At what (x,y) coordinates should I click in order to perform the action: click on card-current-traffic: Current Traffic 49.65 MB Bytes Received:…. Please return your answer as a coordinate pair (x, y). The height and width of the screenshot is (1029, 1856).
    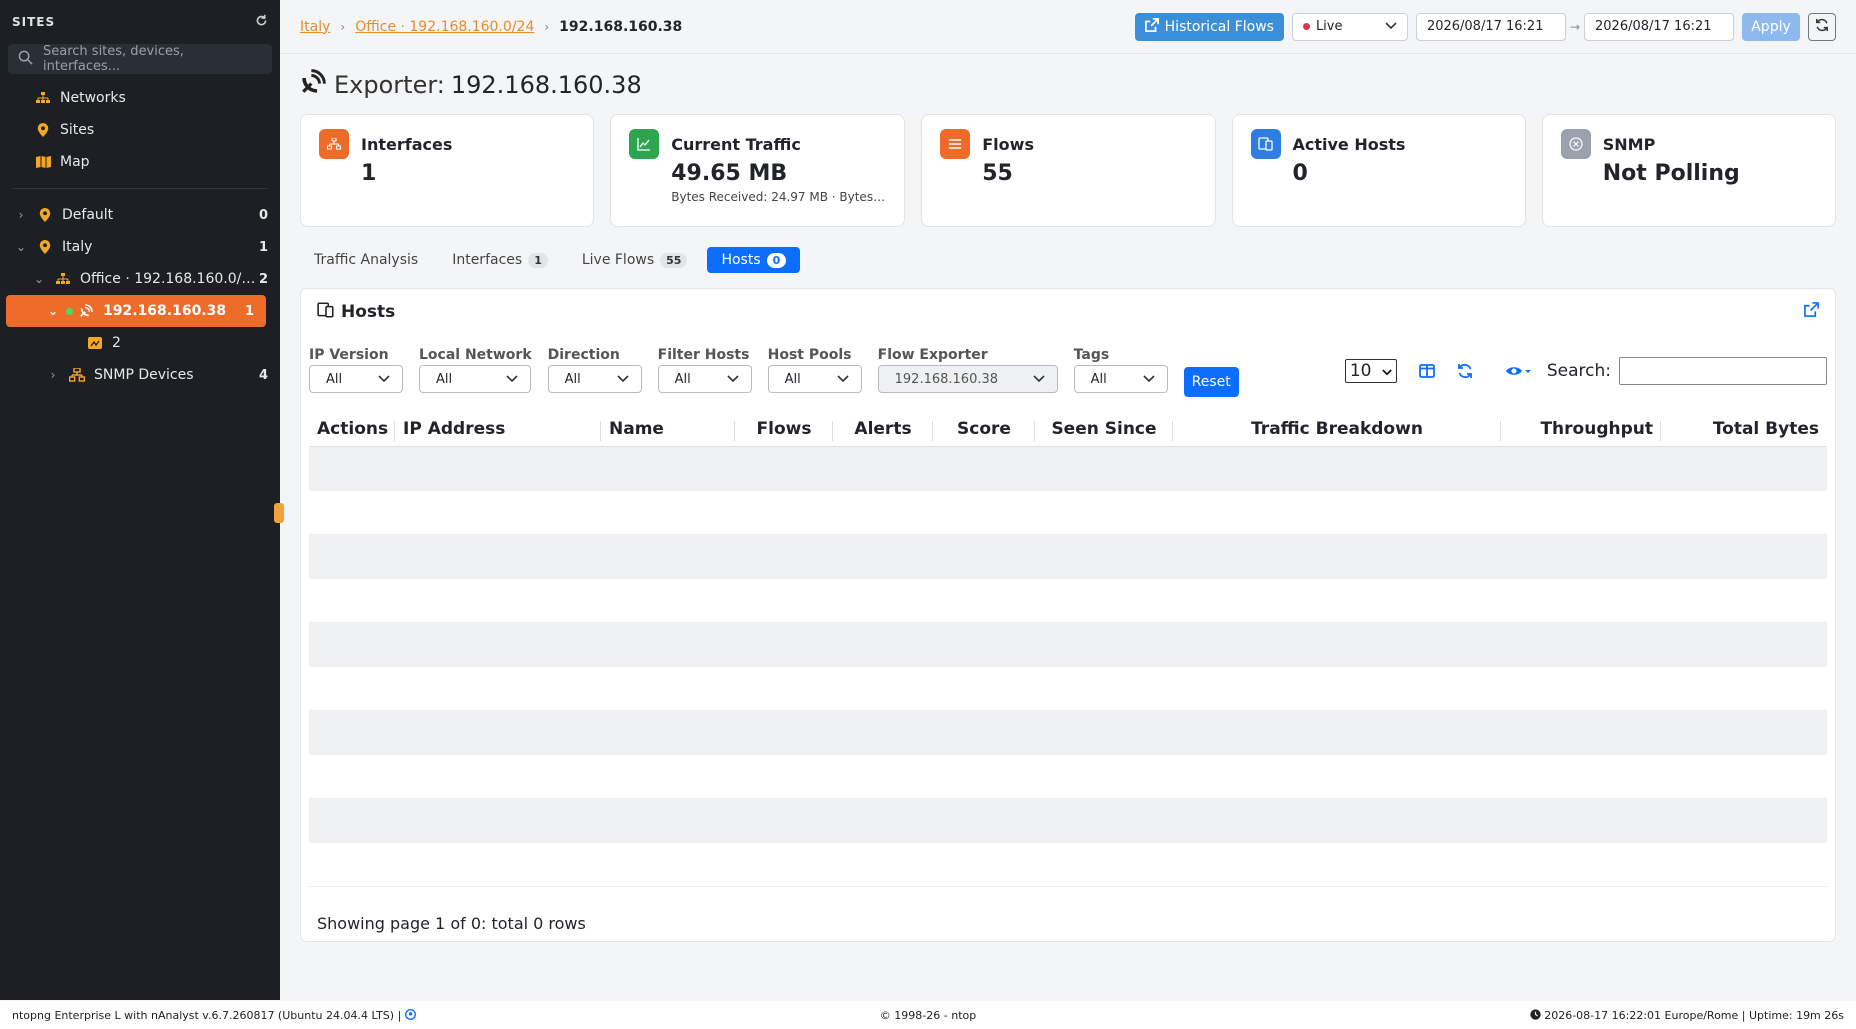
    Looking at the image, I should click on (758, 170).